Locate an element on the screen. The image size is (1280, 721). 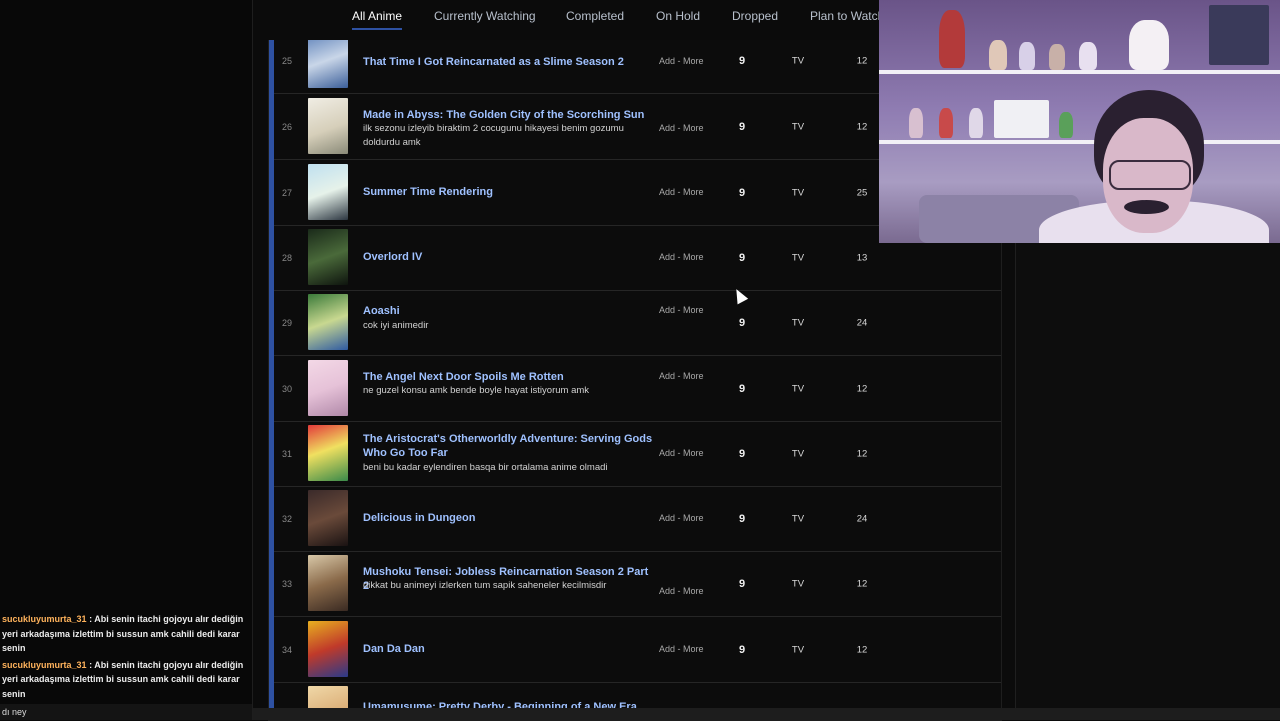
row-number: 30 is located at coordinates (286, 388).